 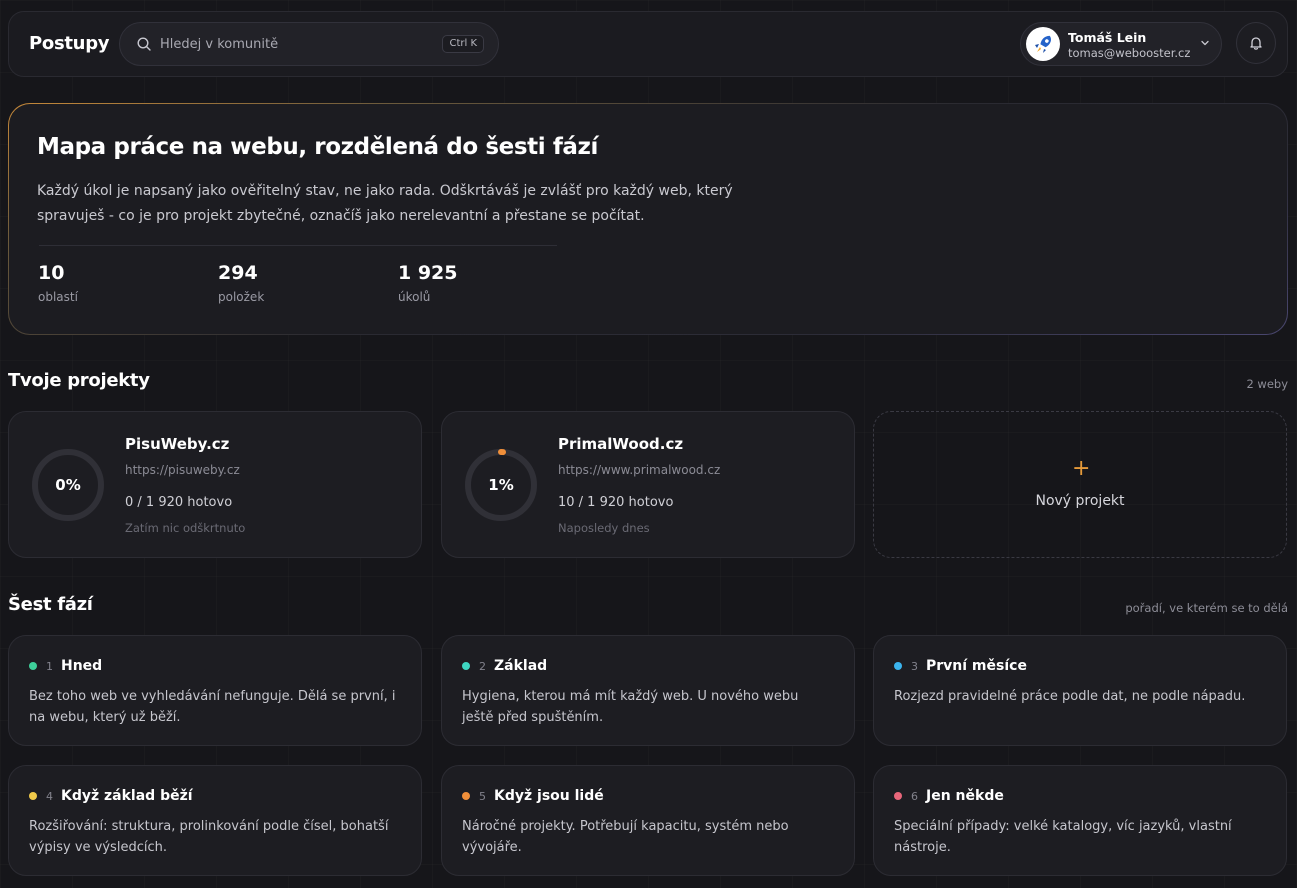 What do you see at coordinates (501, 485) in the screenshot?
I see `progress-percent: 1%` at bounding box center [501, 485].